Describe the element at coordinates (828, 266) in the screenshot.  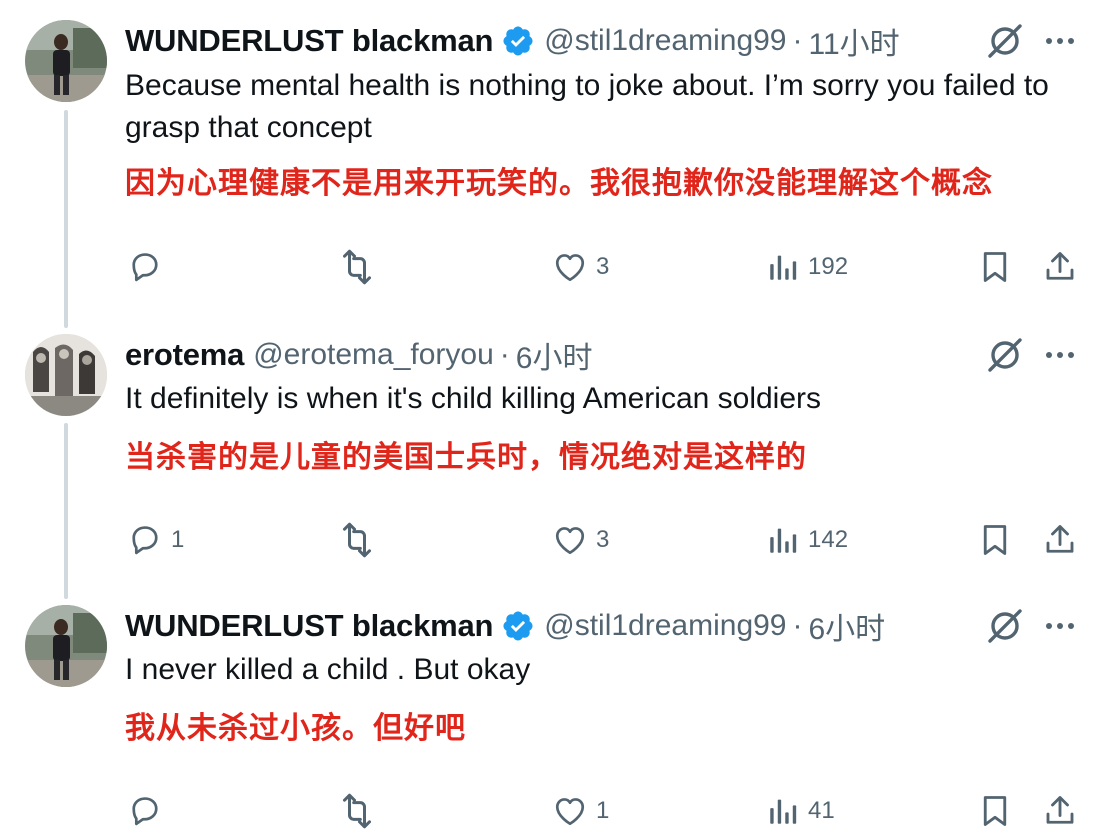
I see `view-count: 192` at that location.